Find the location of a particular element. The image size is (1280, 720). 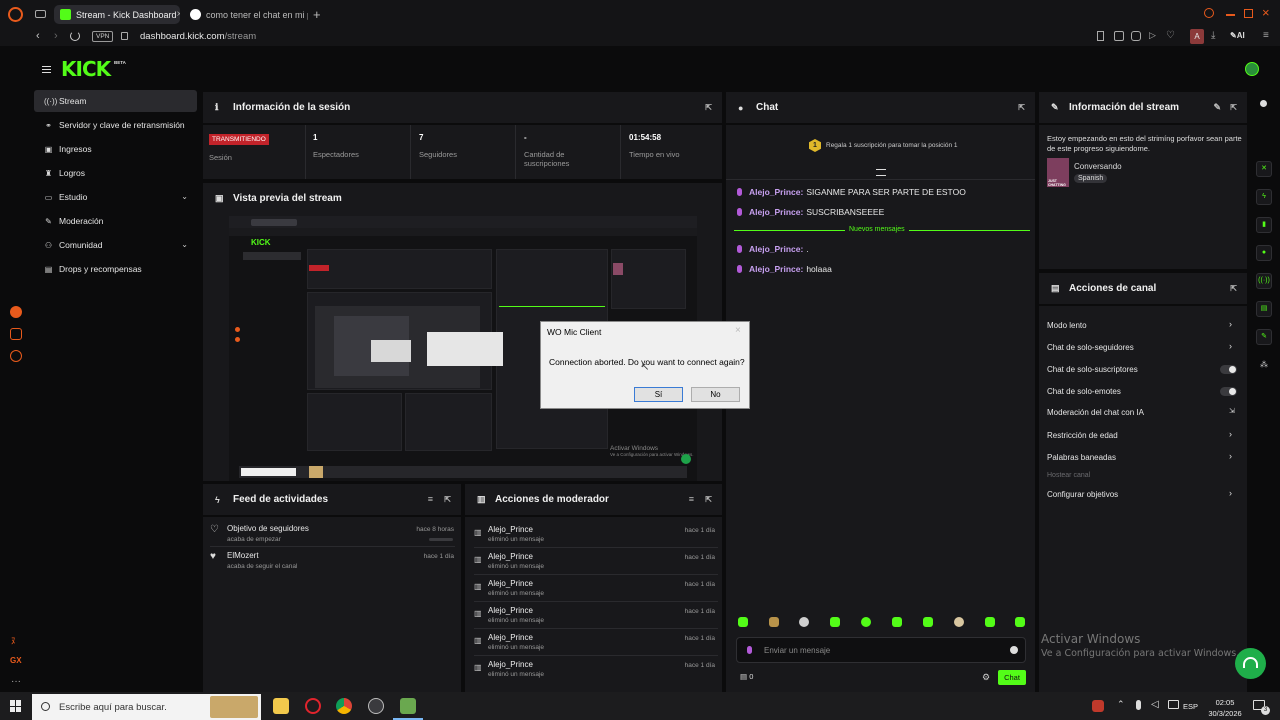

tray-chevron-icon: ⌃ is located at coordinates (1121, 704).